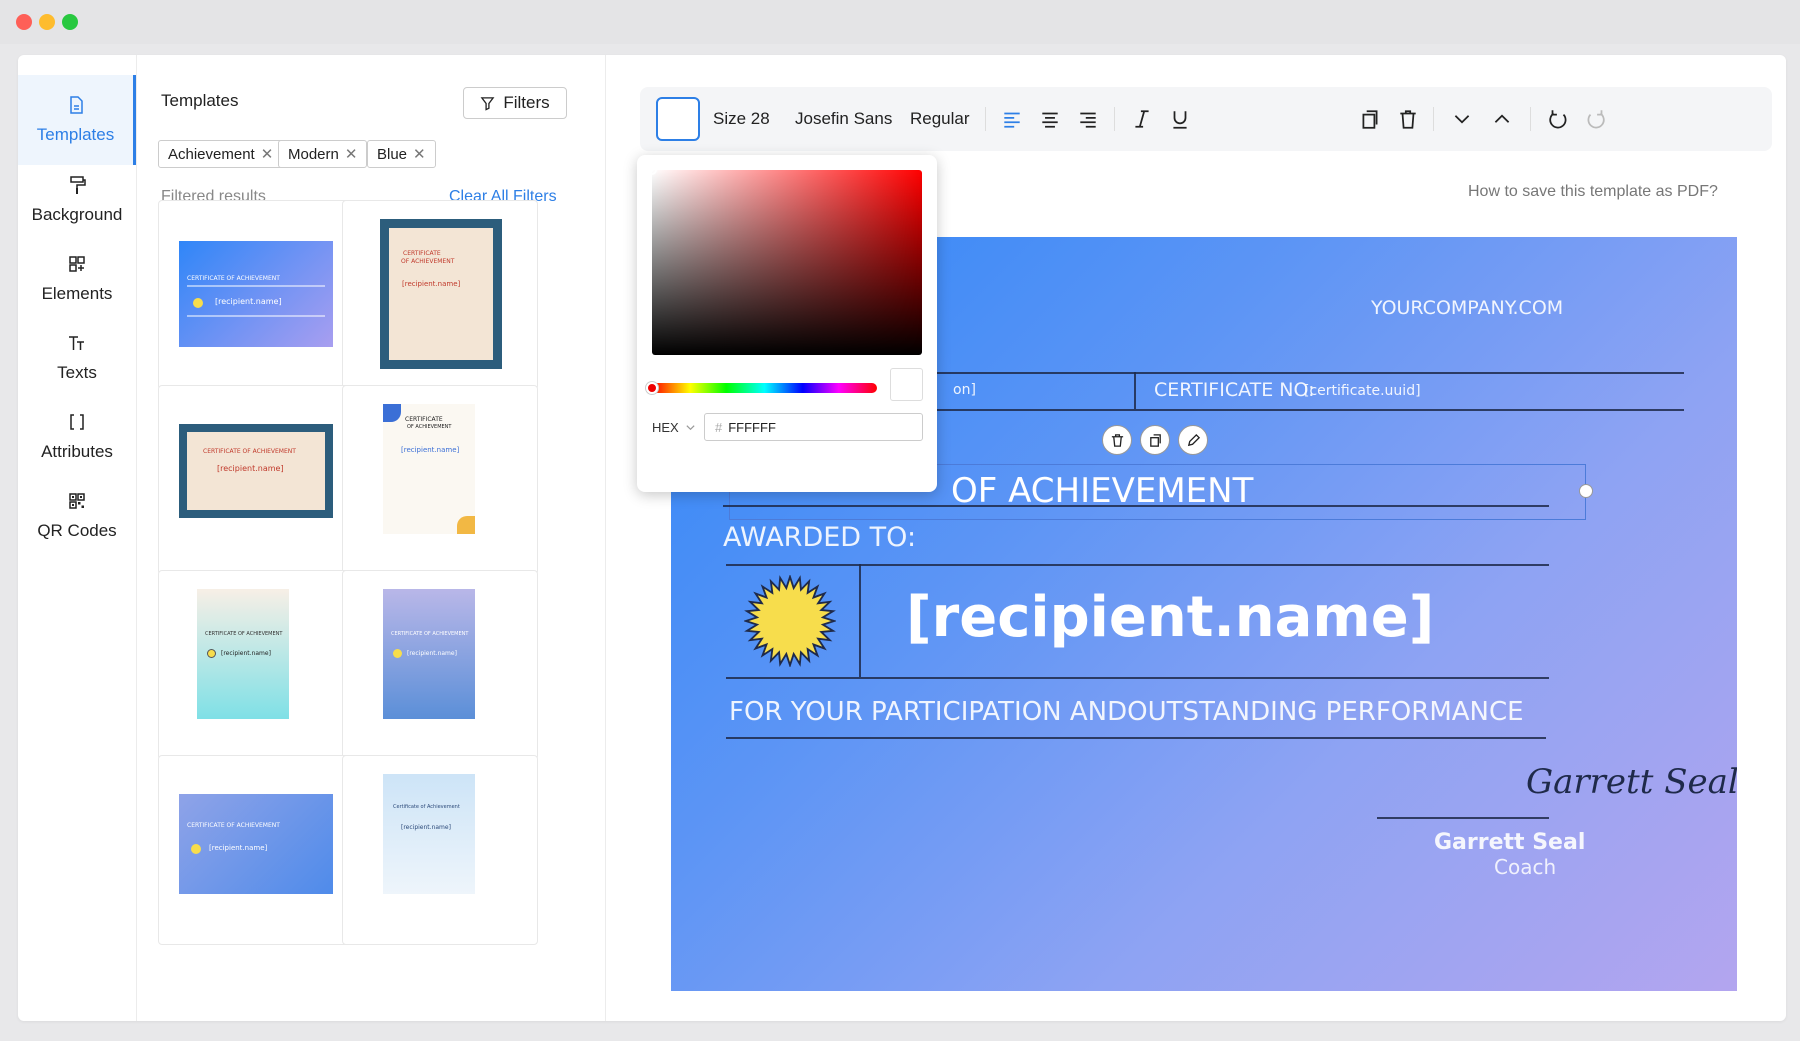  I want to click on sidebar-item-texts: Texts, so click(77, 358).